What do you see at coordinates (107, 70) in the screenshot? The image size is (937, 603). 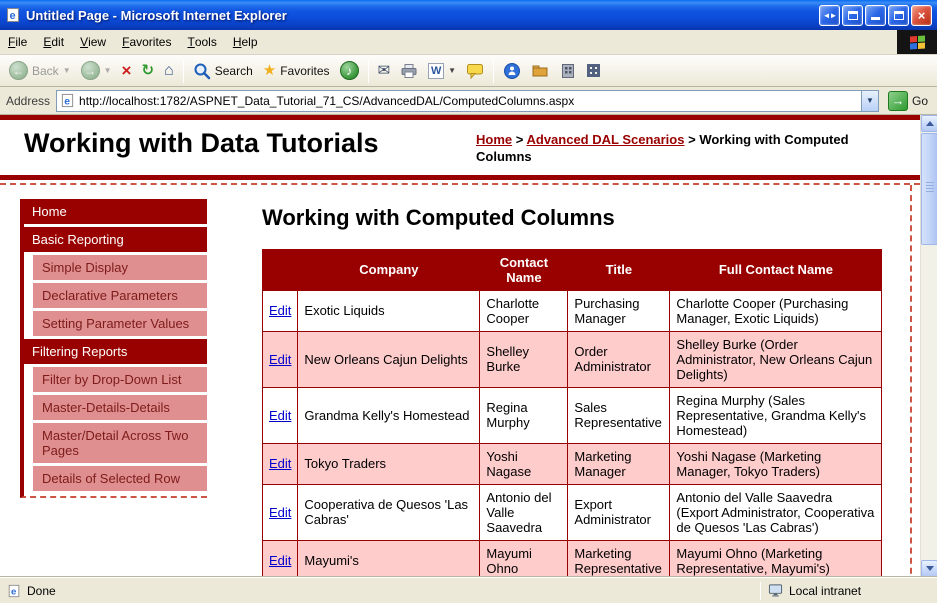 I see `forward-dropdown-icon: ▼` at bounding box center [107, 70].